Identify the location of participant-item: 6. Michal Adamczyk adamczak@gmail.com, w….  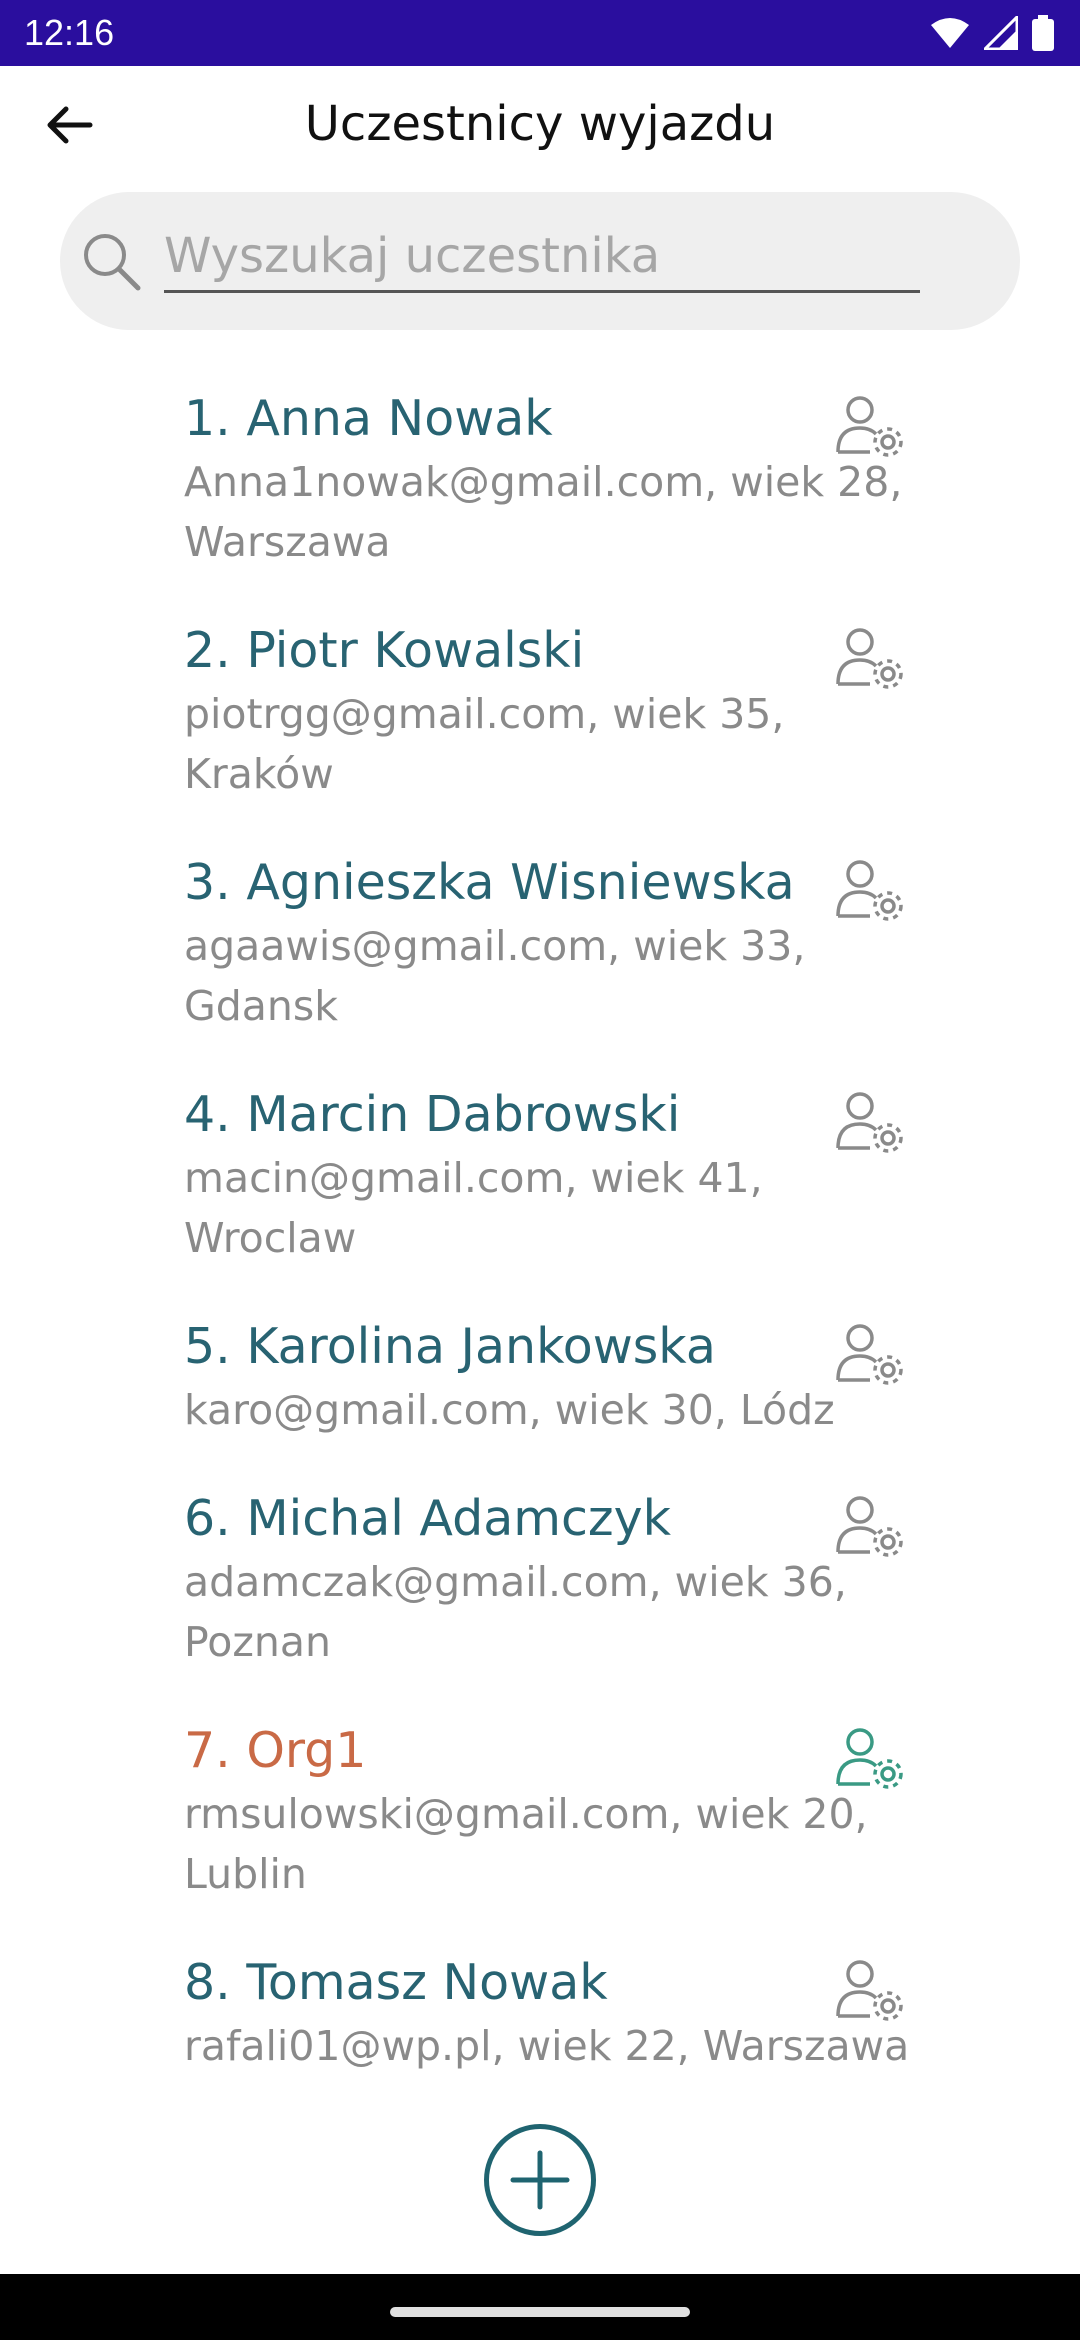
(554, 1579).